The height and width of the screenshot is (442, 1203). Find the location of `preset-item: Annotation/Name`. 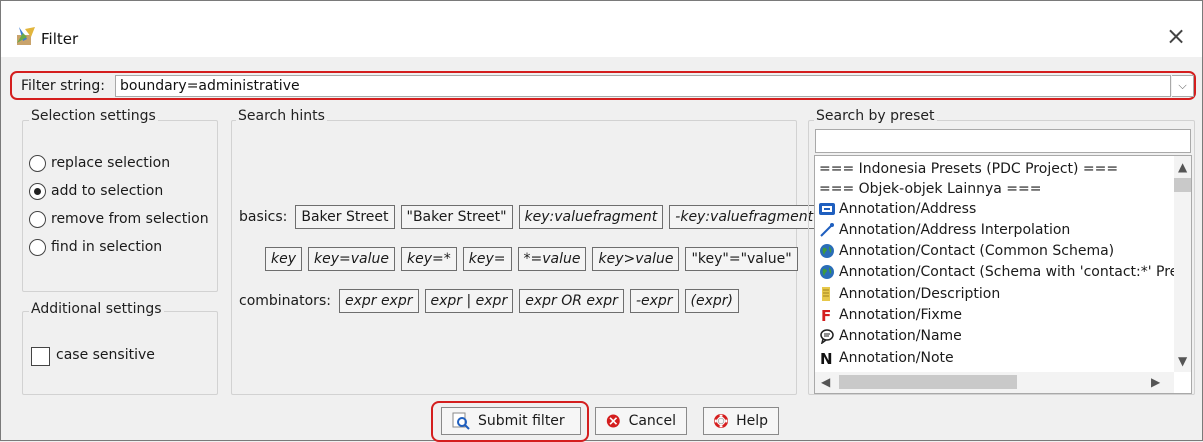

preset-item: Annotation/Name is located at coordinates (995, 335).